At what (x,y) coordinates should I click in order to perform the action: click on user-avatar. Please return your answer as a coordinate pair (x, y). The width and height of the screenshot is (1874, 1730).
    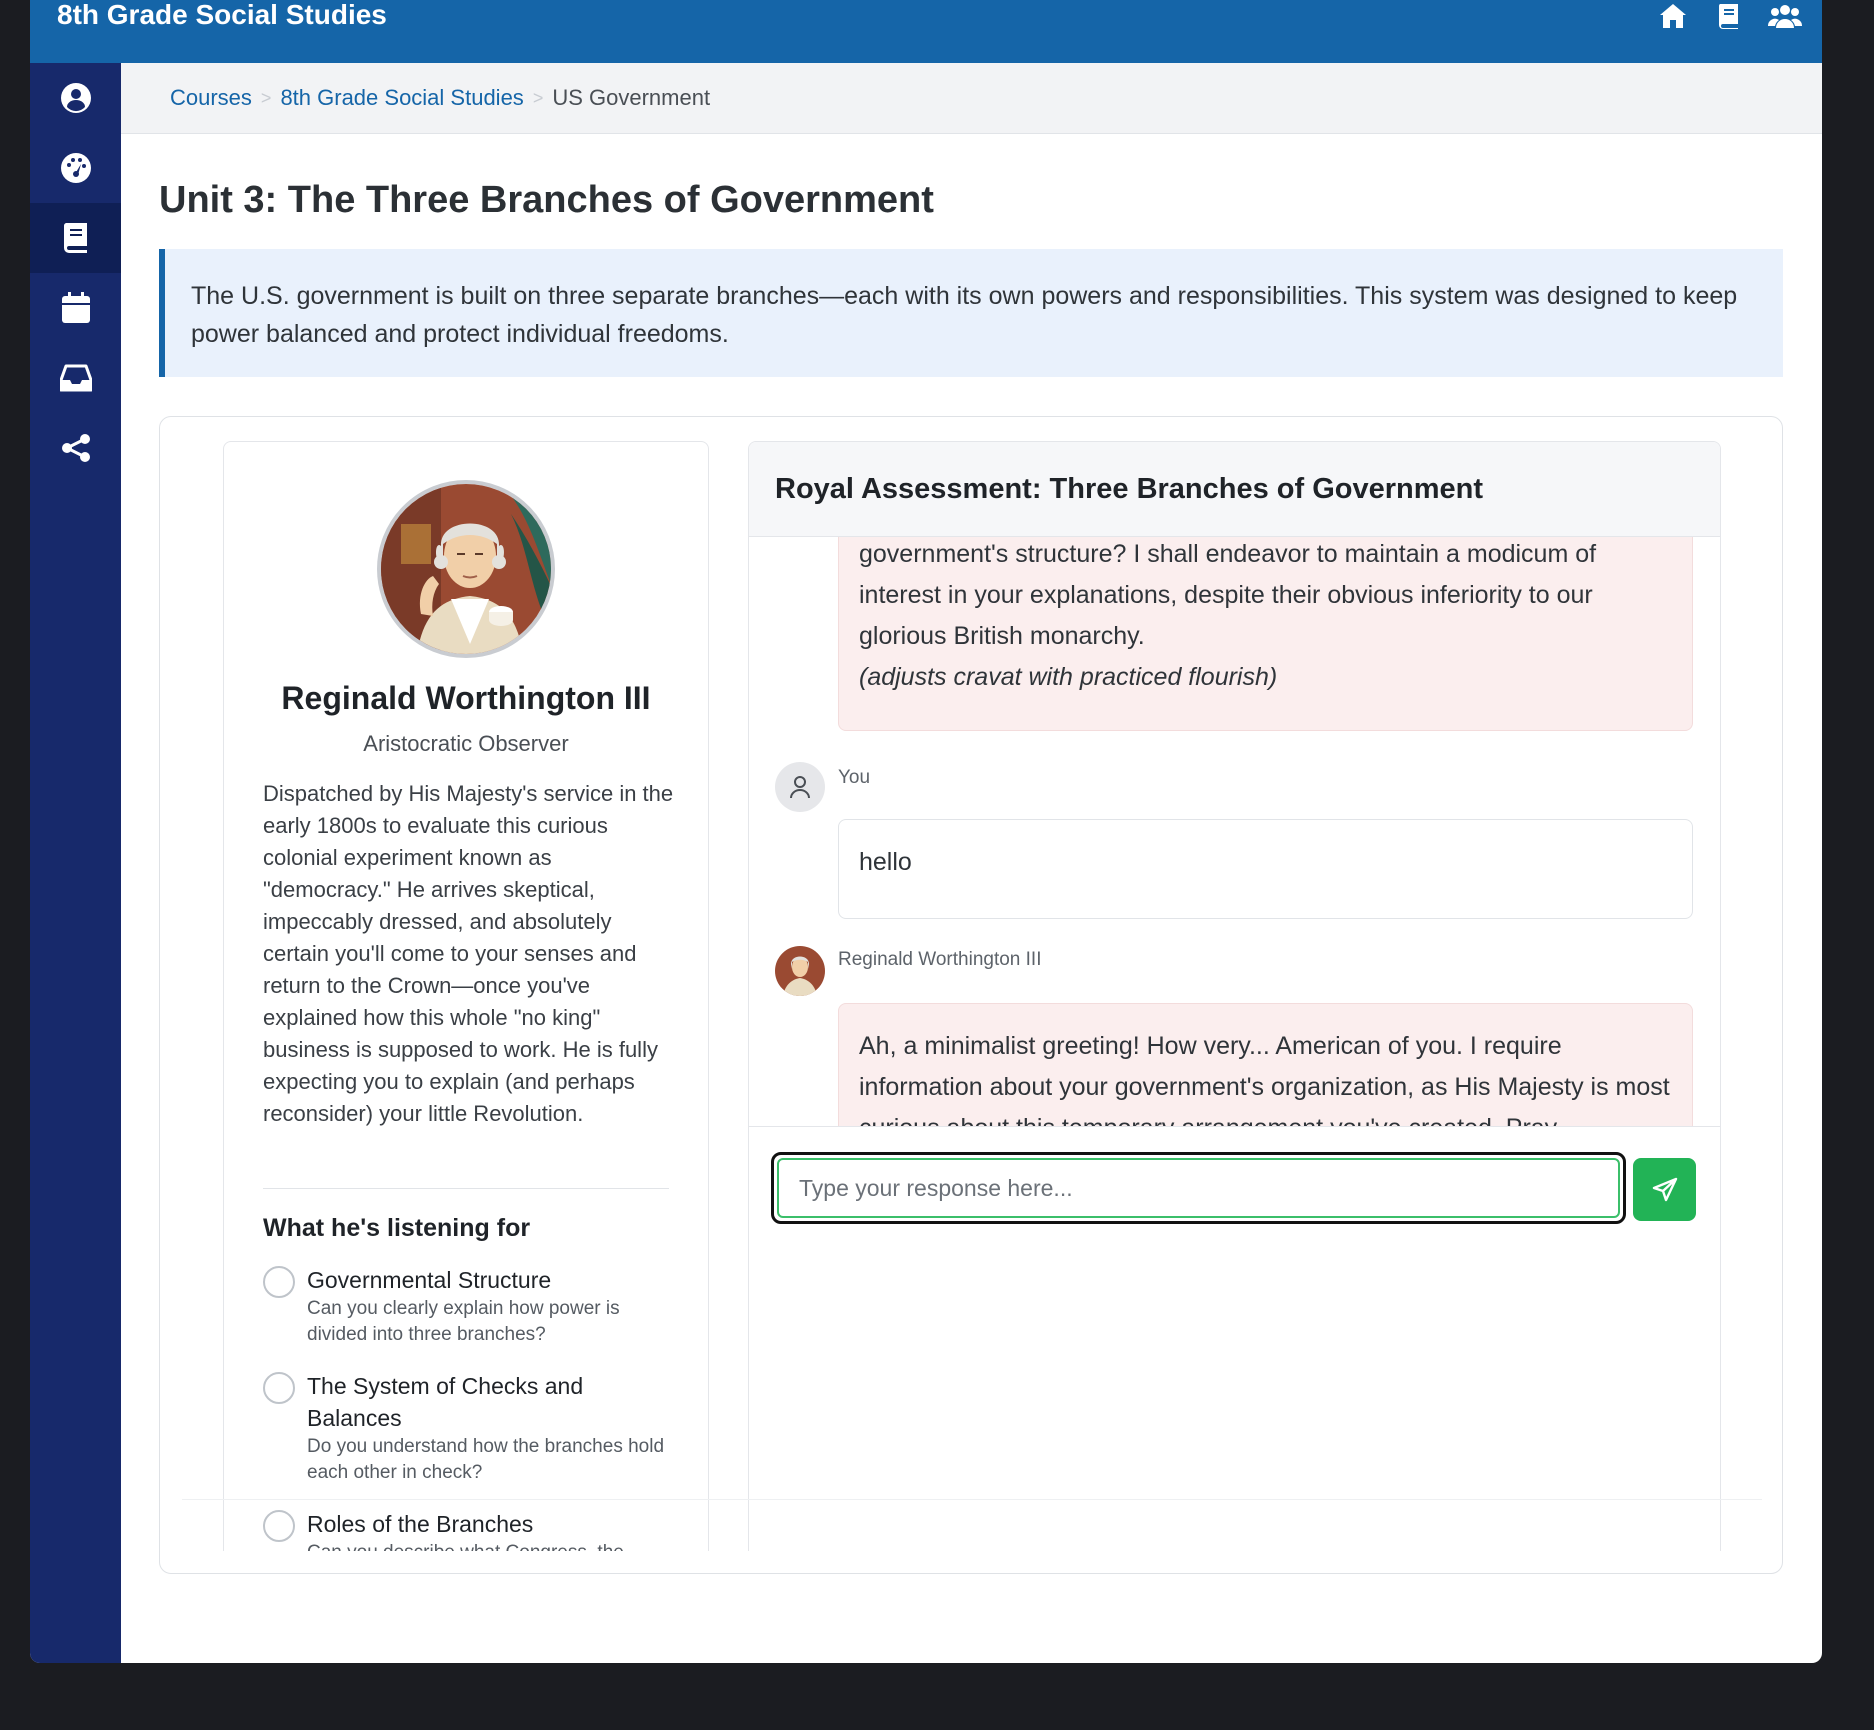
    Looking at the image, I should click on (800, 787).